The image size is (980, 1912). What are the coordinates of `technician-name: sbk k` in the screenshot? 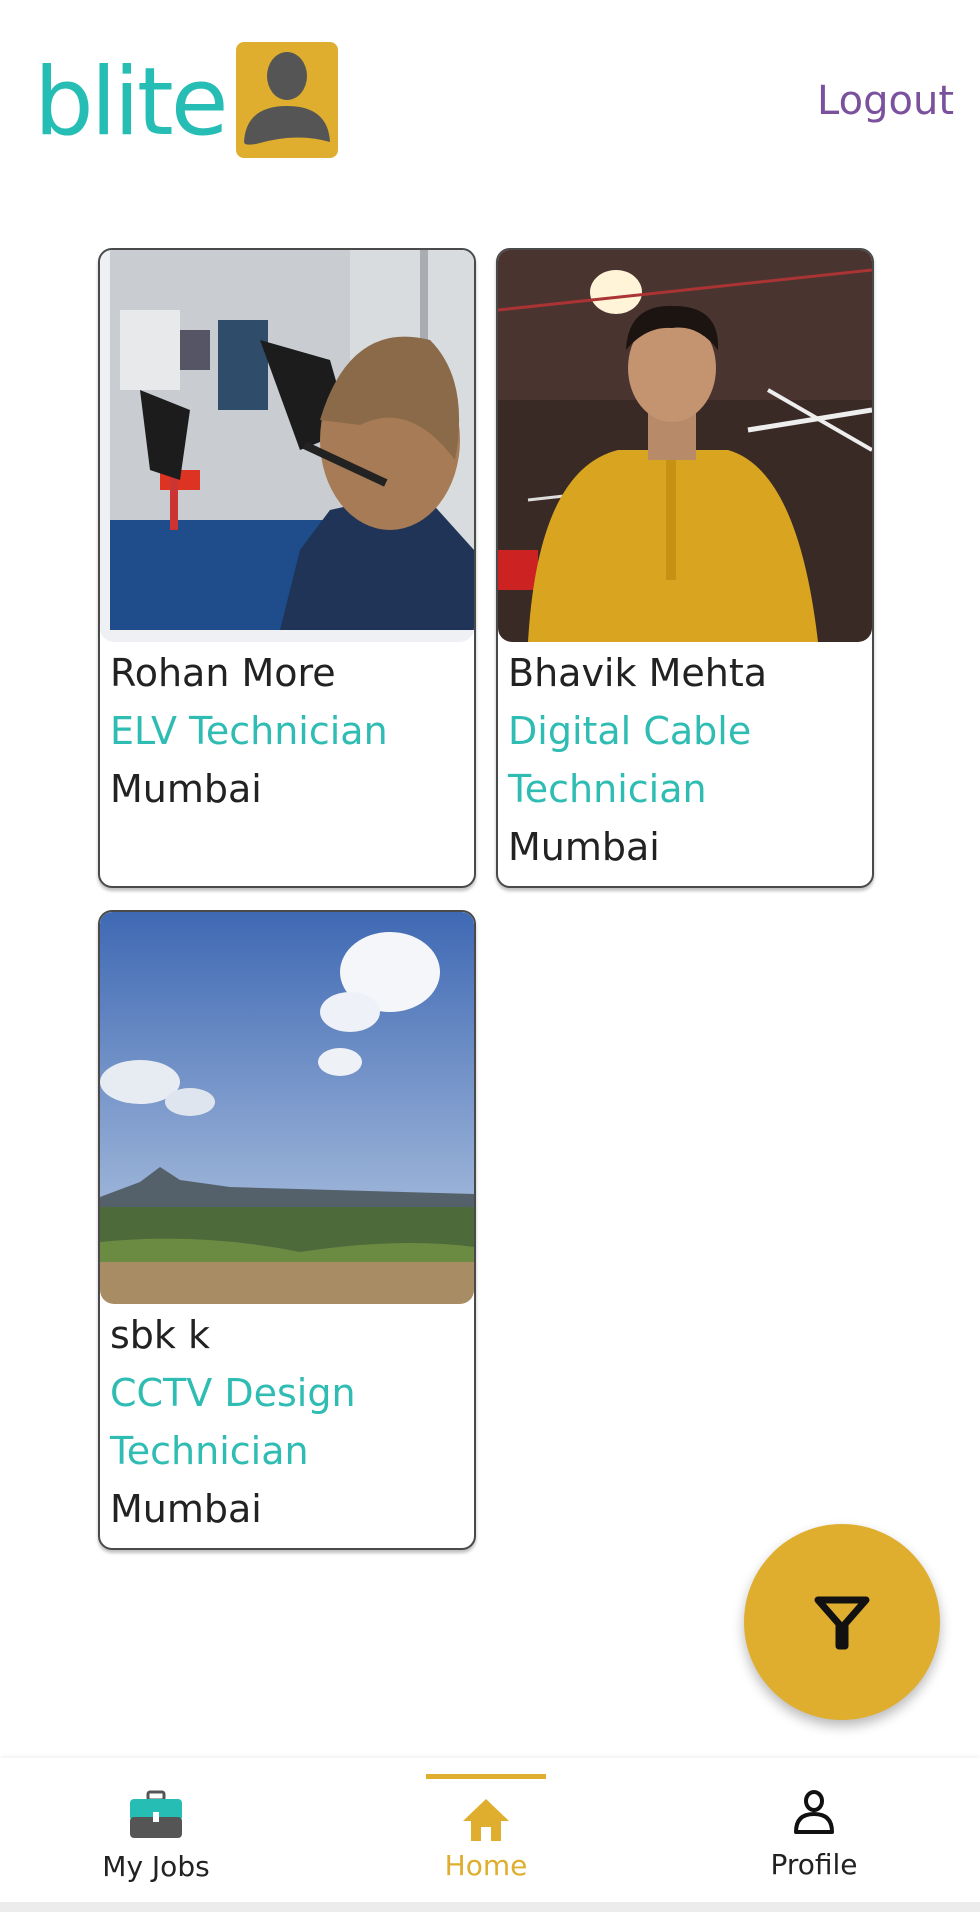 It's located at (160, 1335).